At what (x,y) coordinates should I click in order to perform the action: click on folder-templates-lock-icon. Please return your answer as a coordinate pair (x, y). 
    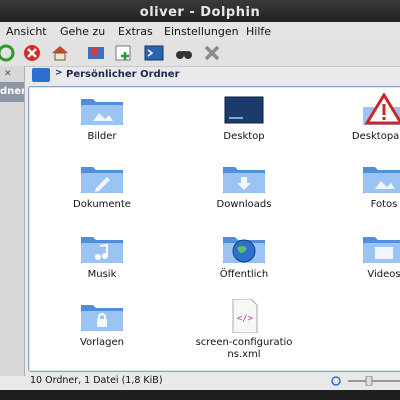
    Looking at the image, I should click on (102, 316).